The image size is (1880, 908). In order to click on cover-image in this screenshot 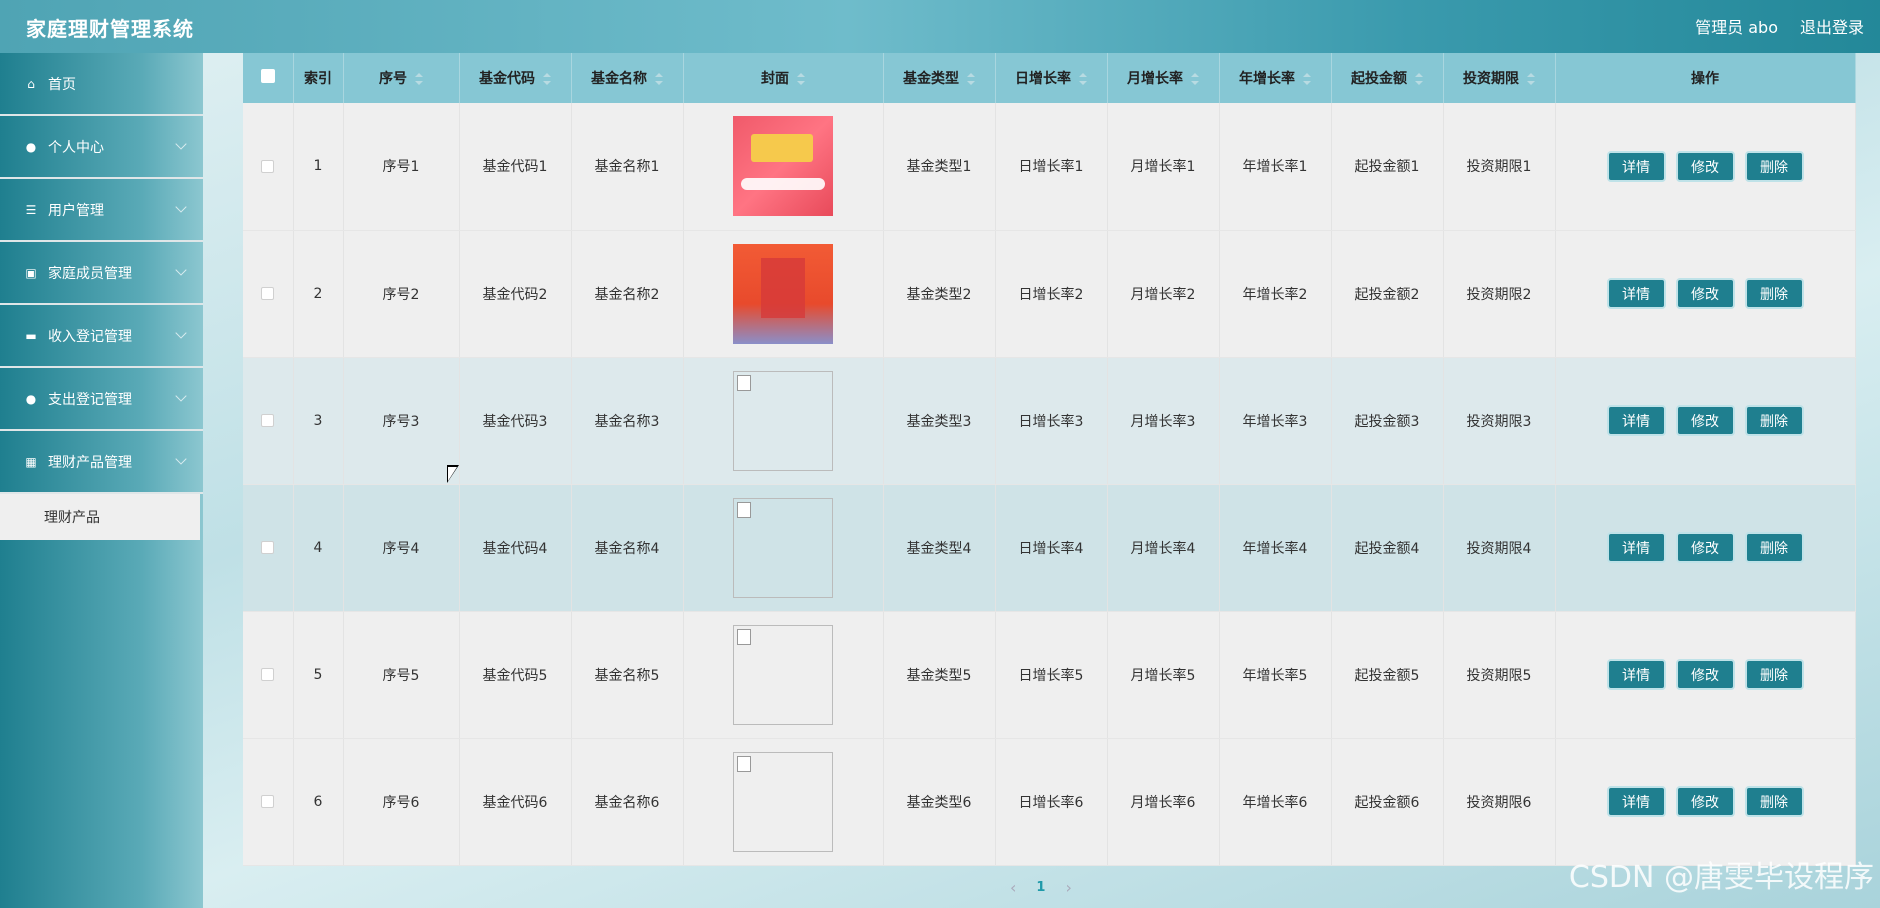, I will do `click(783, 166)`.